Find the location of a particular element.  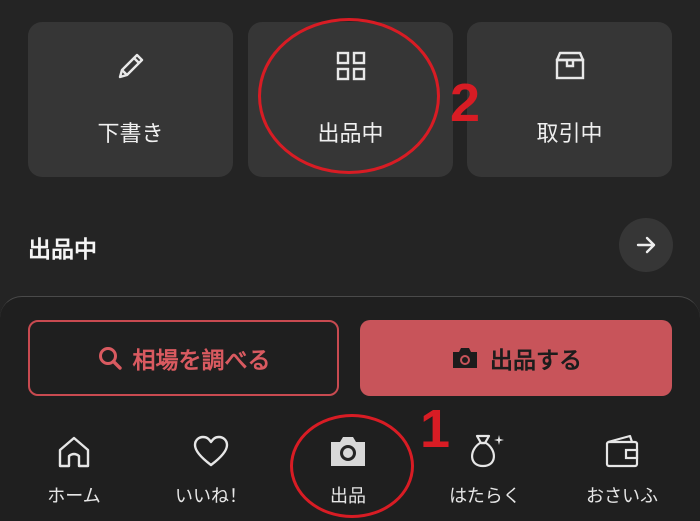

search-icon is located at coordinates (110, 358).